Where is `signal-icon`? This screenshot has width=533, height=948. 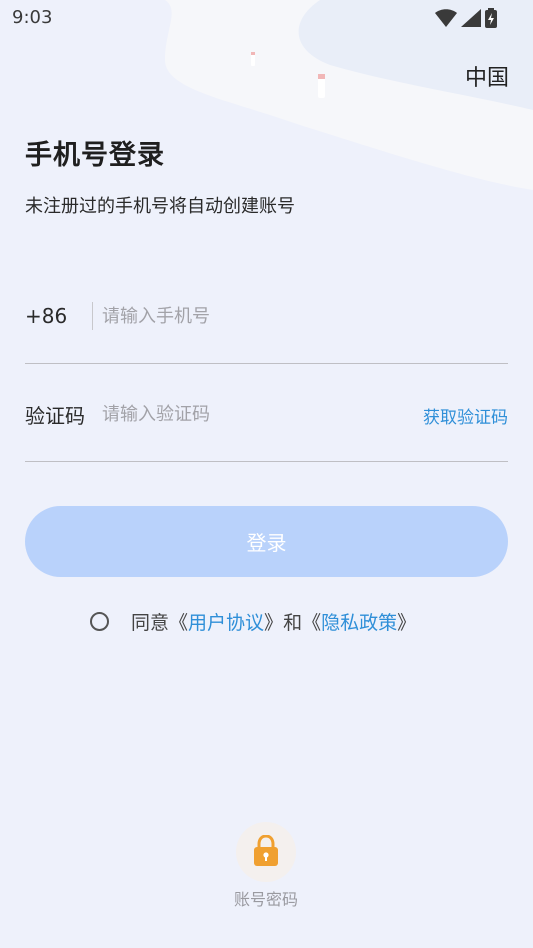 signal-icon is located at coordinates (471, 18).